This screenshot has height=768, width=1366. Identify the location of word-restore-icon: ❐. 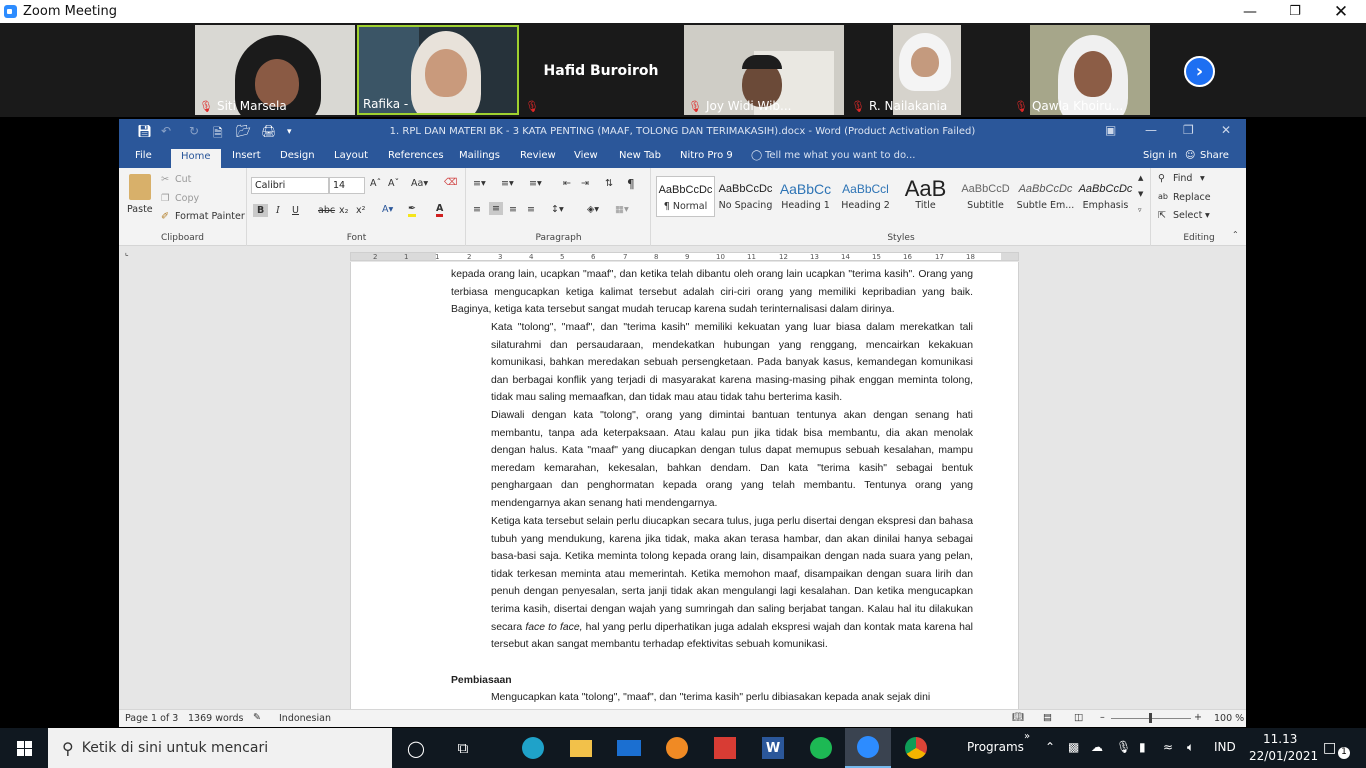
(1188, 130).